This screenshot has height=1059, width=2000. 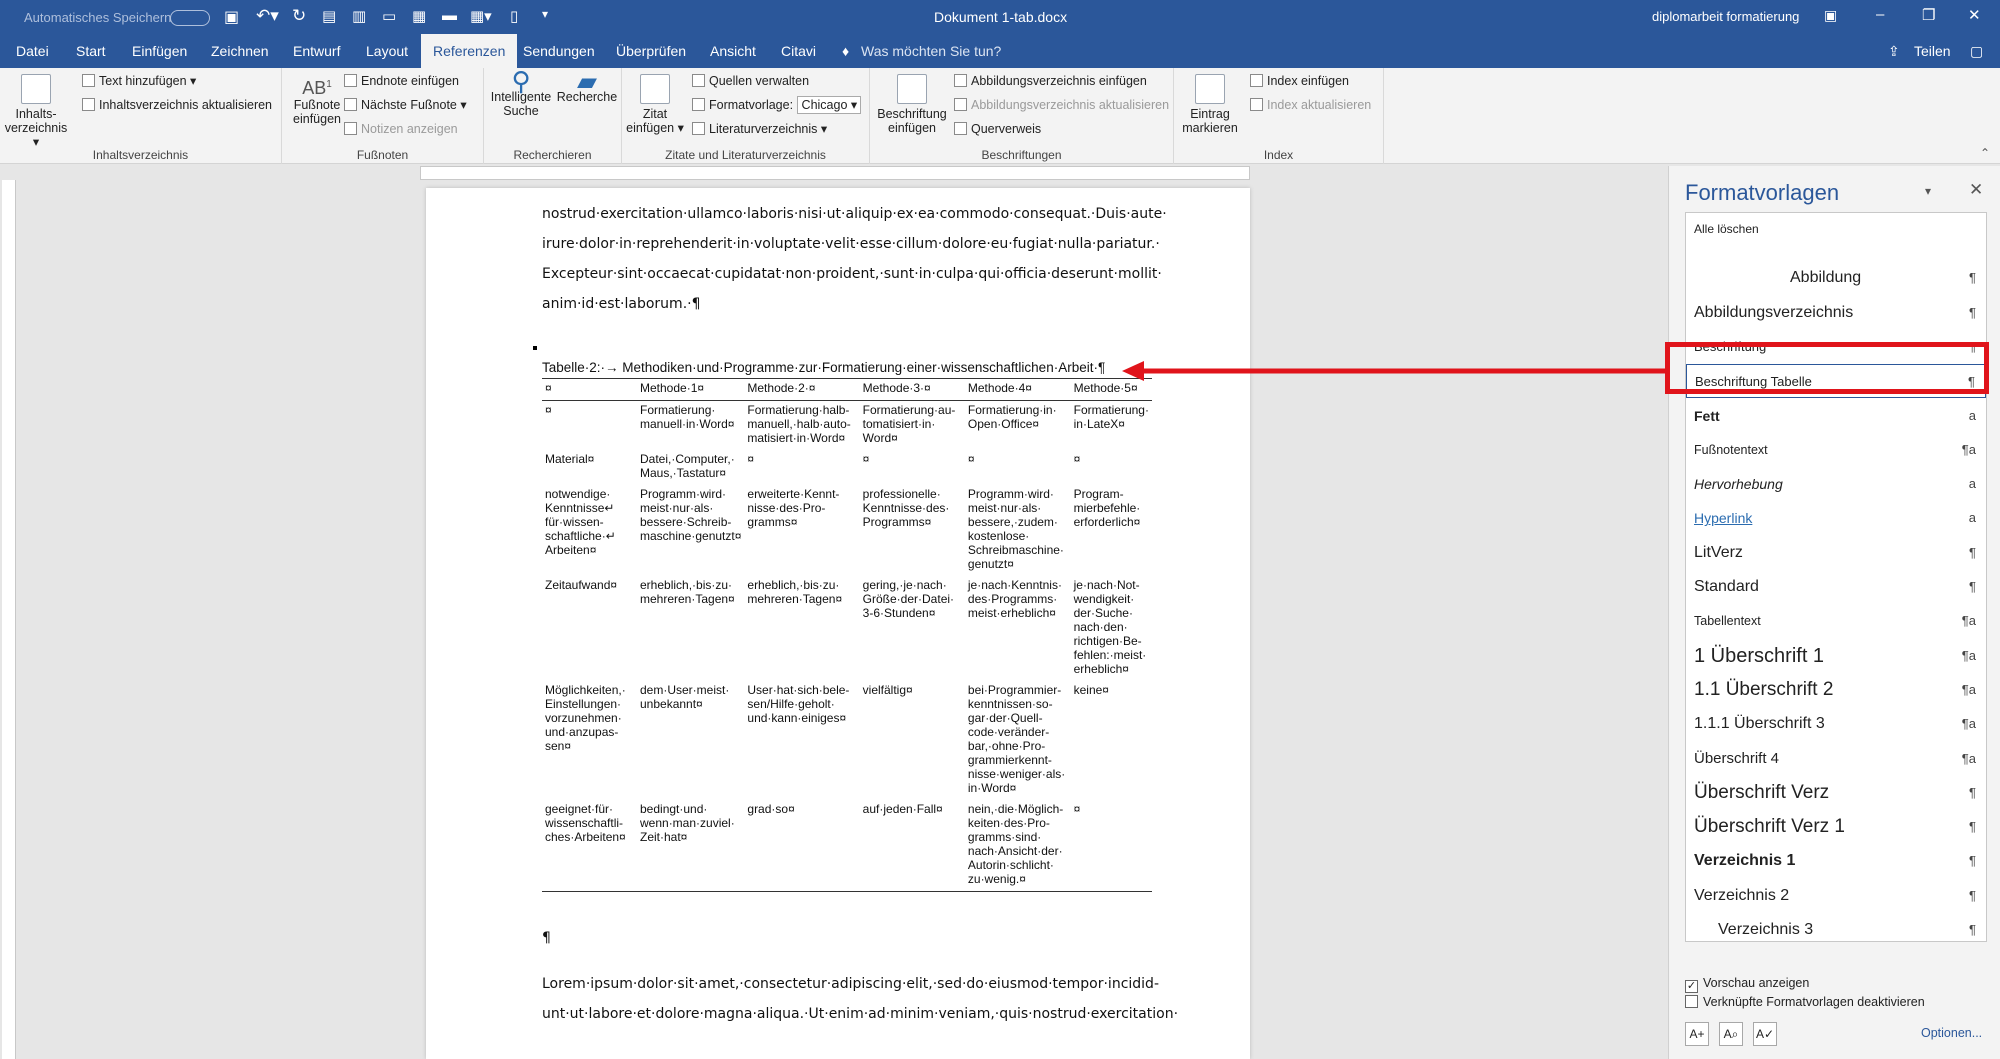 I want to click on table-cell: vielfältig¤, so click(x=912, y=740).